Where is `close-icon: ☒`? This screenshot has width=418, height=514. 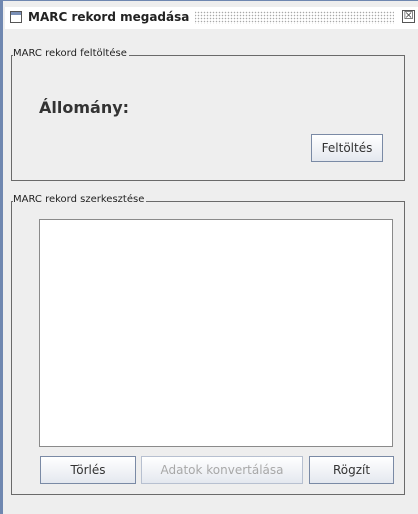 close-icon: ☒ is located at coordinates (408, 16).